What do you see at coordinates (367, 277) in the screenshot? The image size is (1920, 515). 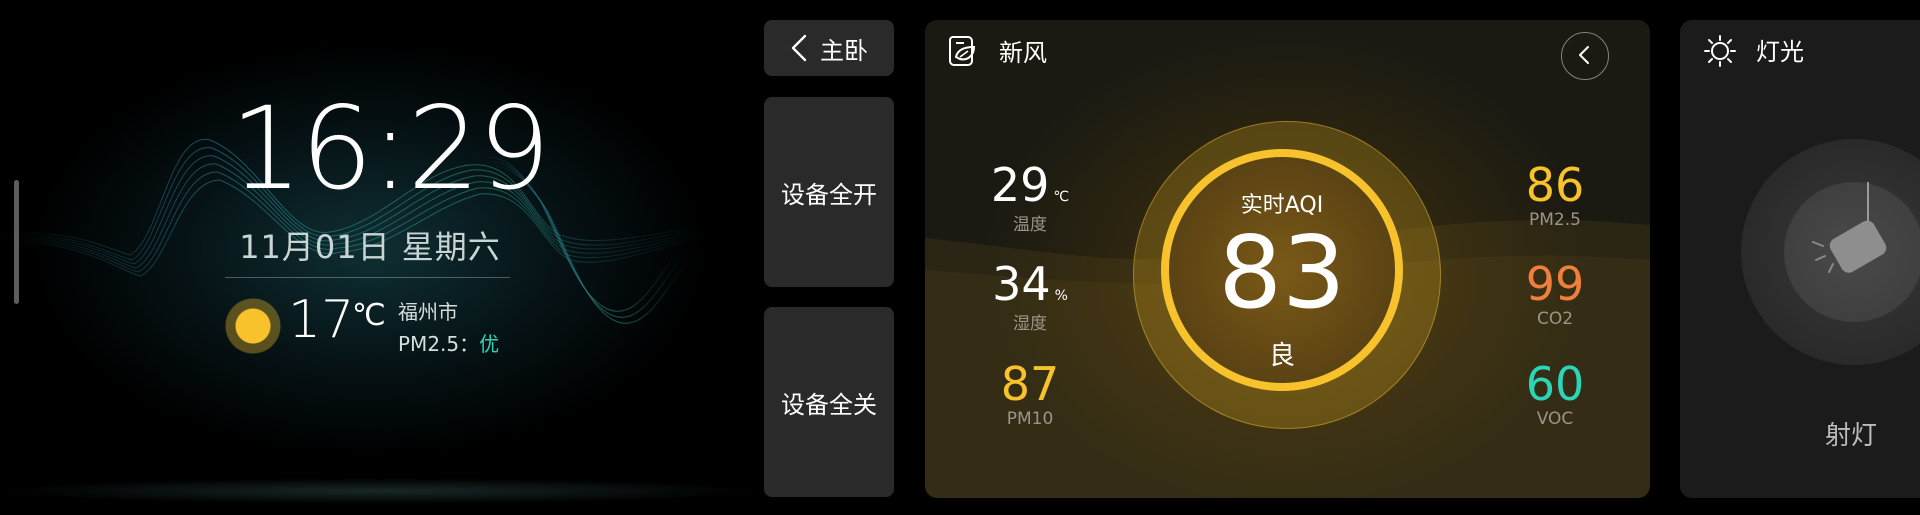 I see `divider` at bounding box center [367, 277].